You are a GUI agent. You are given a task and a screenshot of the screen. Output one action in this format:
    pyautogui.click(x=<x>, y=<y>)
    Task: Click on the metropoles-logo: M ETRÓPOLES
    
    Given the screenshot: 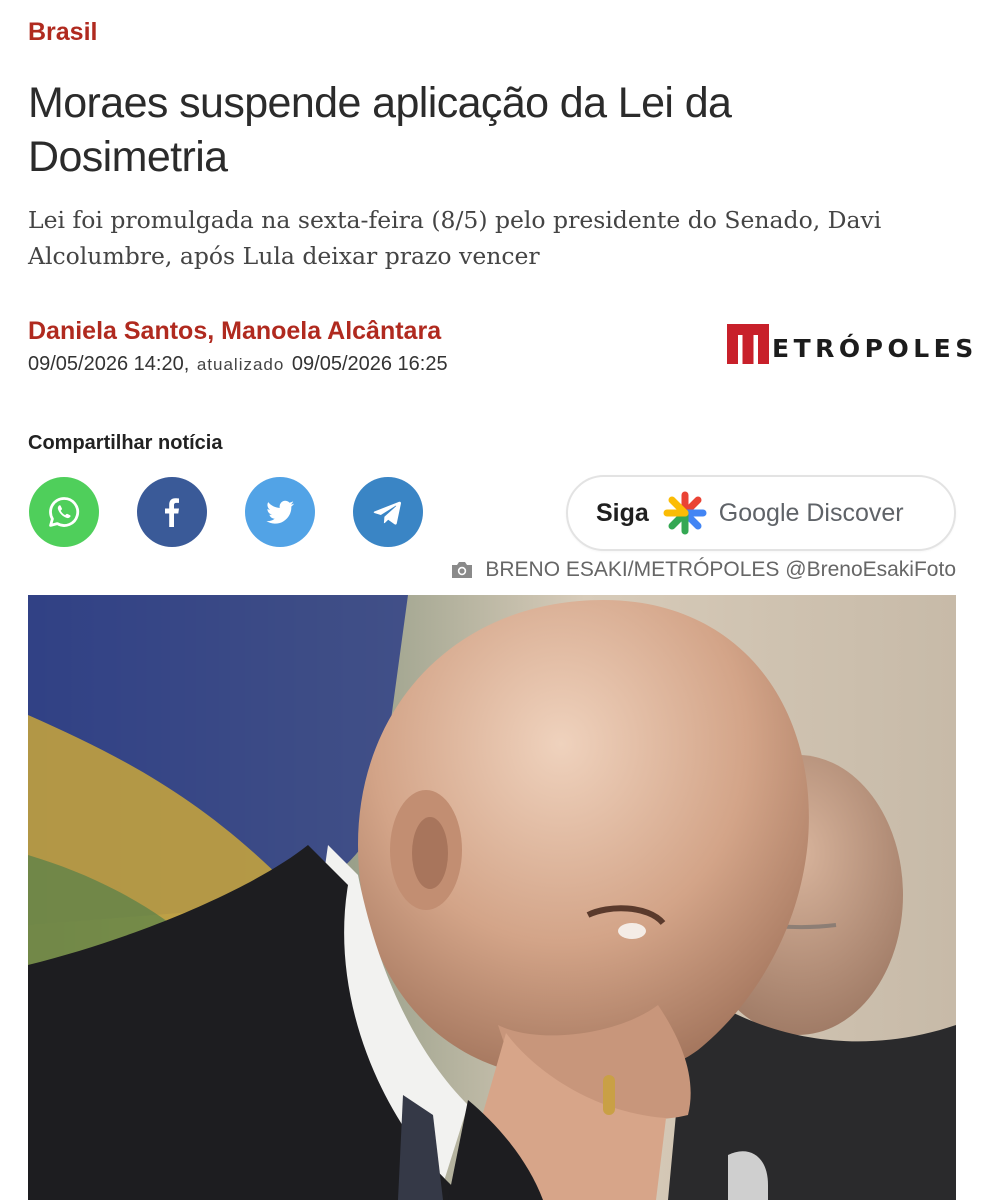 What is the action you would take?
    pyautogui.click(x=852, y=343)
    